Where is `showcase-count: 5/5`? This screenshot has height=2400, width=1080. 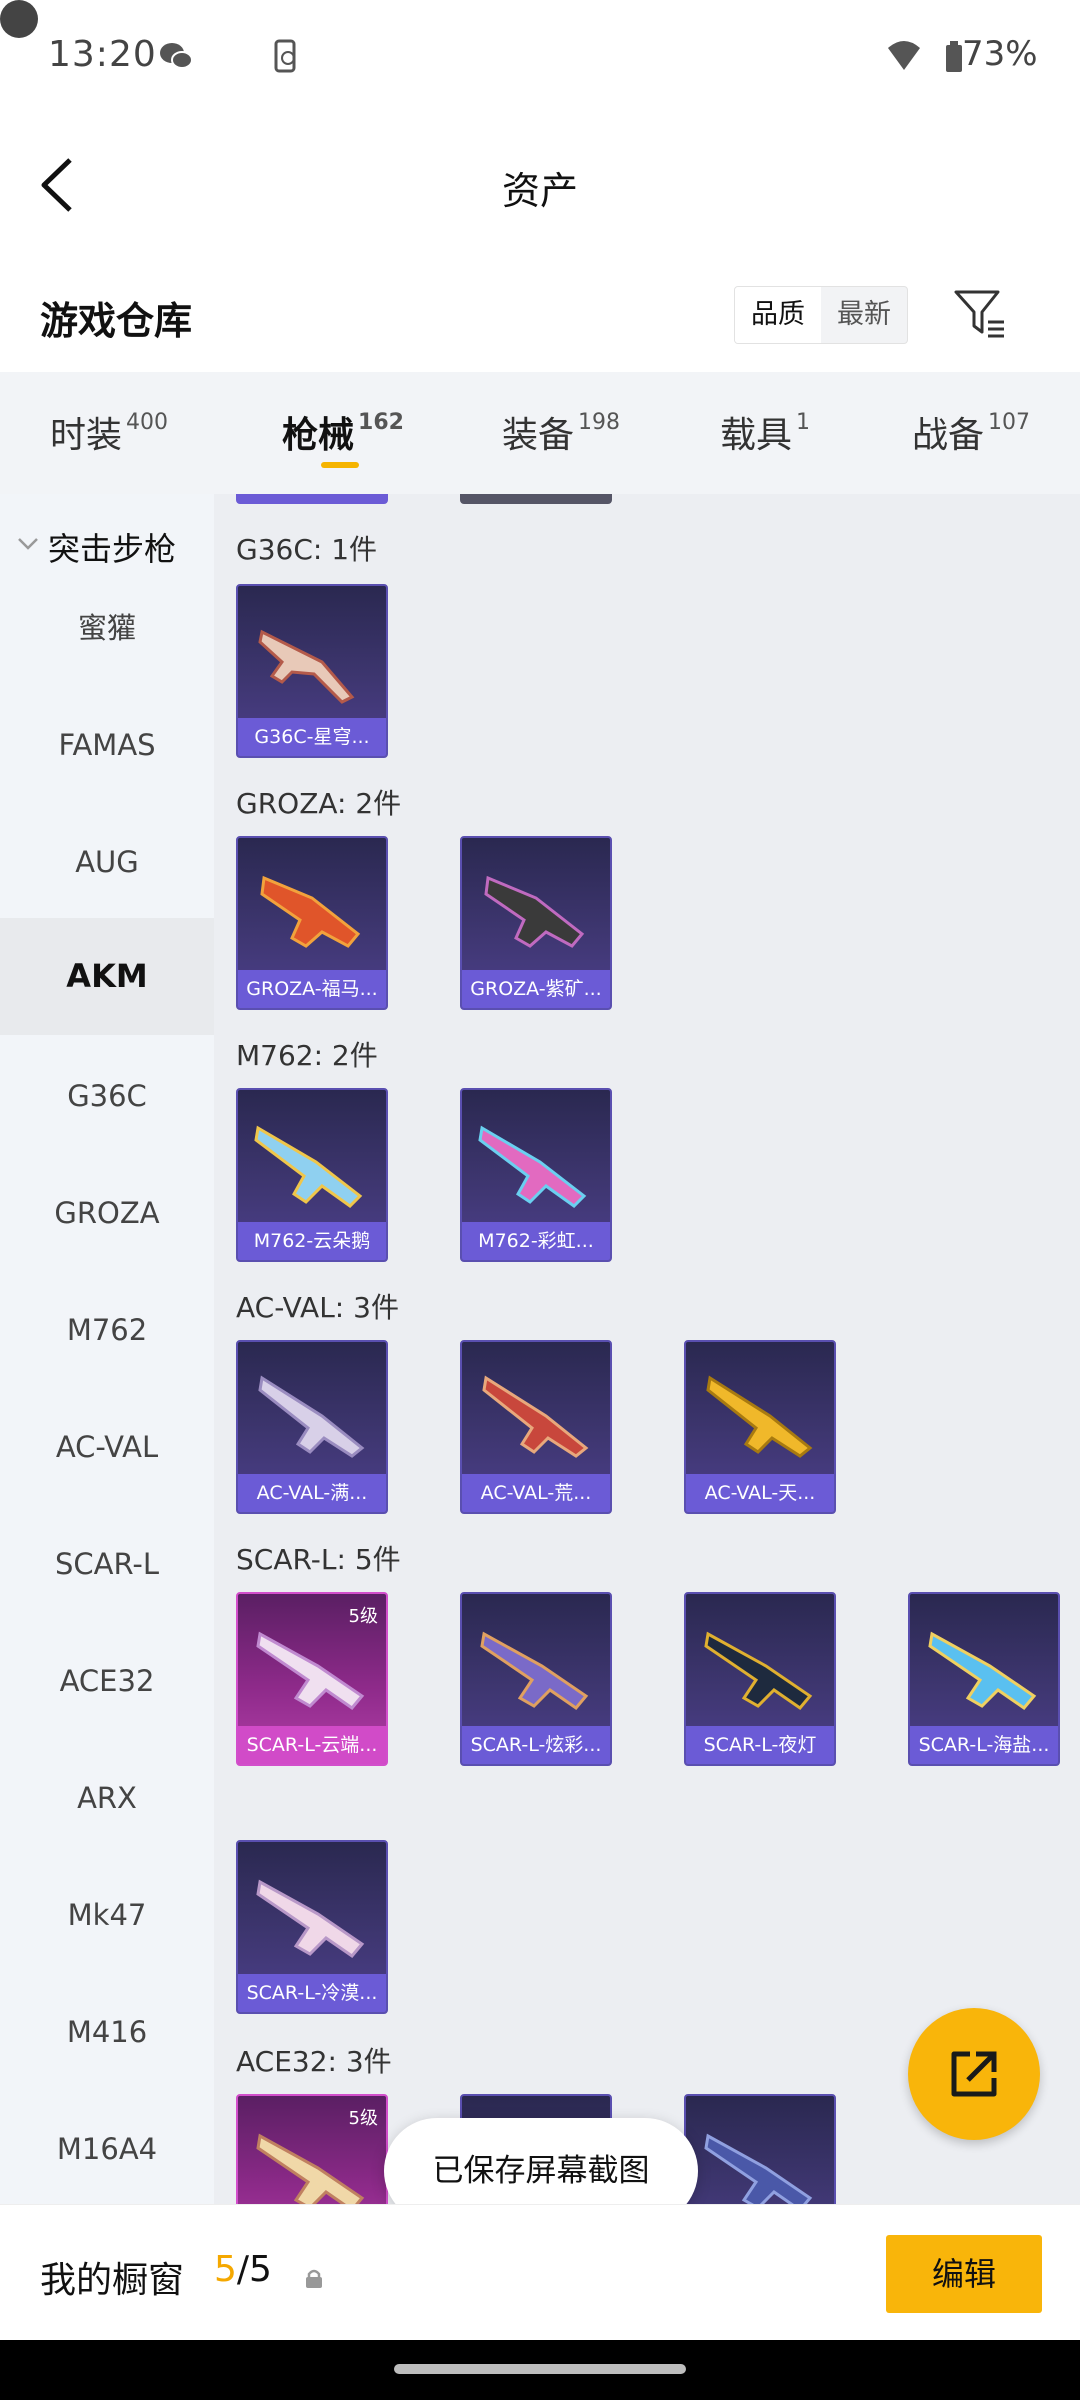
showcase-count: 5/5 is located at coordinates (243, 2269).